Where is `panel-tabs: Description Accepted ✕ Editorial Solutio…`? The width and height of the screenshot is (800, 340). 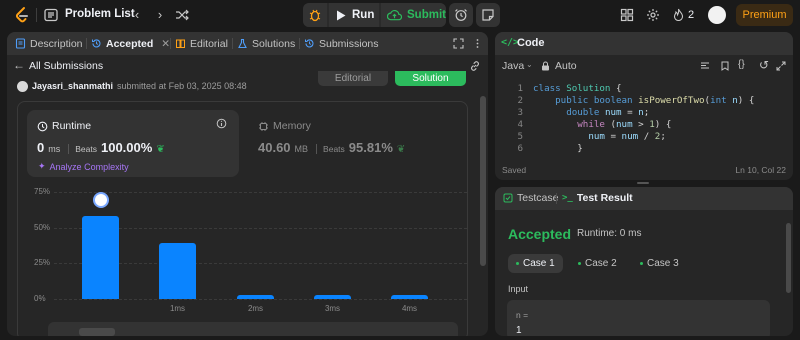
panel-tabs: Description Accepted ✕ Editorial Solutio… is located at coordinates (247, 43).